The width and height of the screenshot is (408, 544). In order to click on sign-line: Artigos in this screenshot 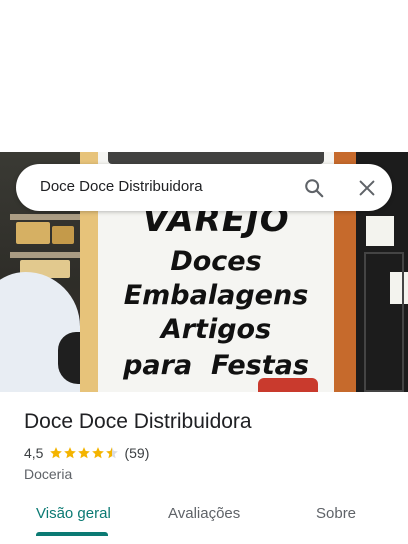, I will do `click(216, 329)`.